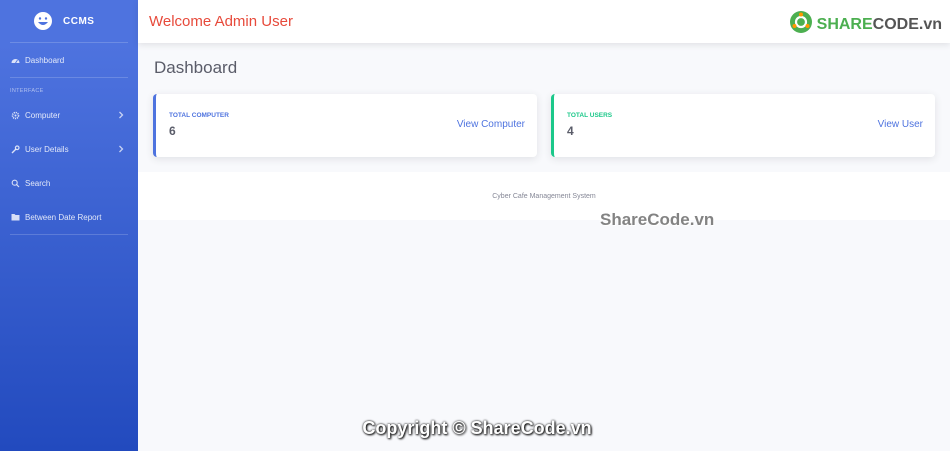  I want to click on sidebar-heading-interface: INTERFACE, so click(27, 91).